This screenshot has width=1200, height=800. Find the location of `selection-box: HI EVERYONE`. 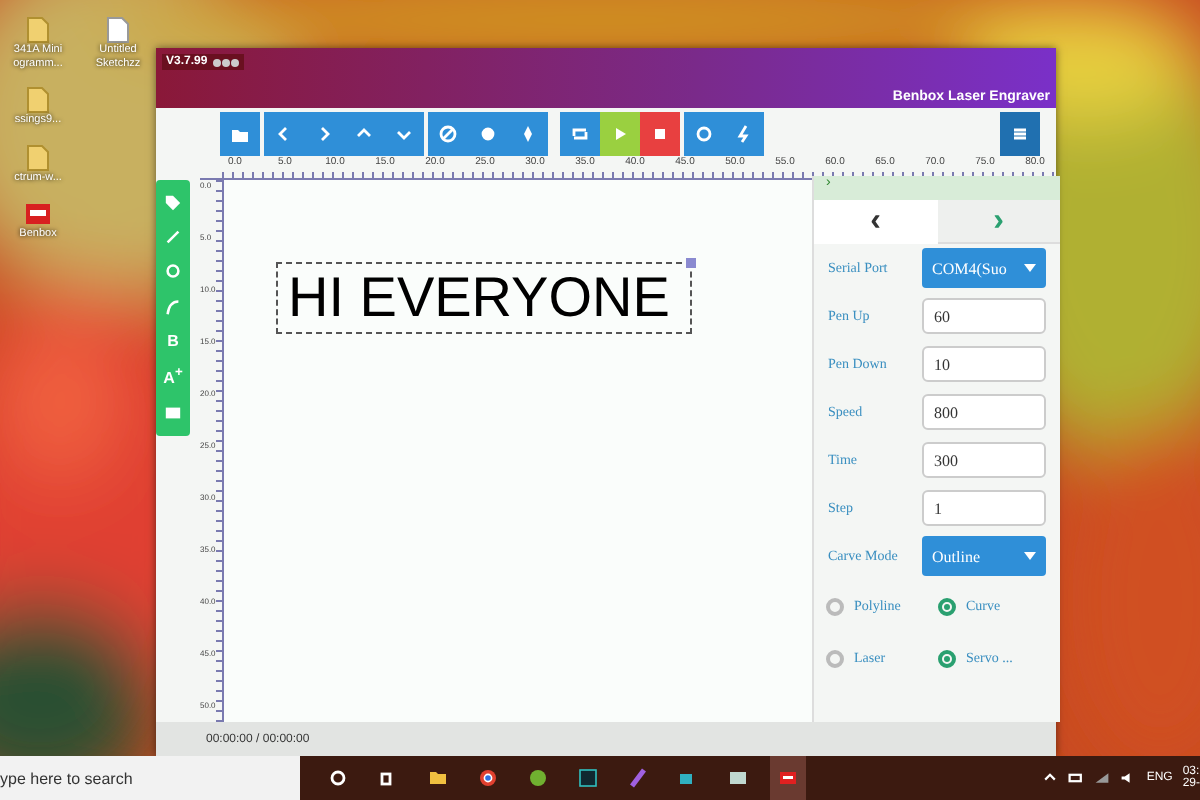

selection-box: HI EVERYONE is located at coordinates (484, 298).